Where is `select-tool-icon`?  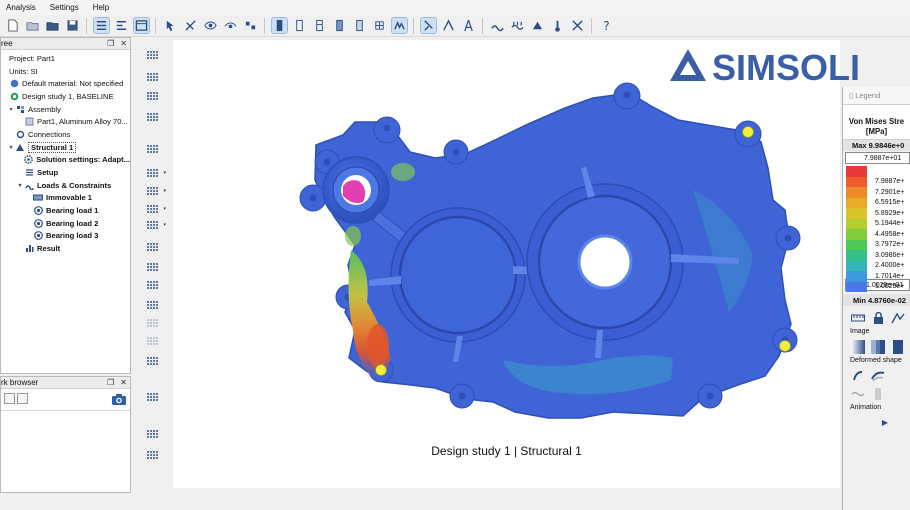
select-tool-icon is located at coordinates (170, 25).